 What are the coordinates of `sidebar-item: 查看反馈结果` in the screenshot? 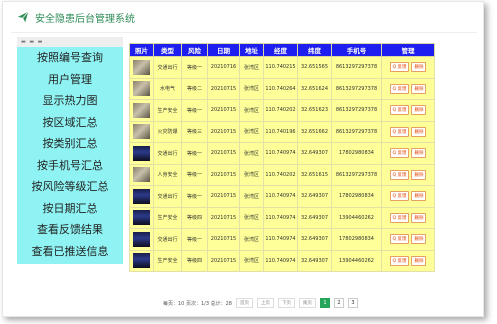 It's located at (70, 230).